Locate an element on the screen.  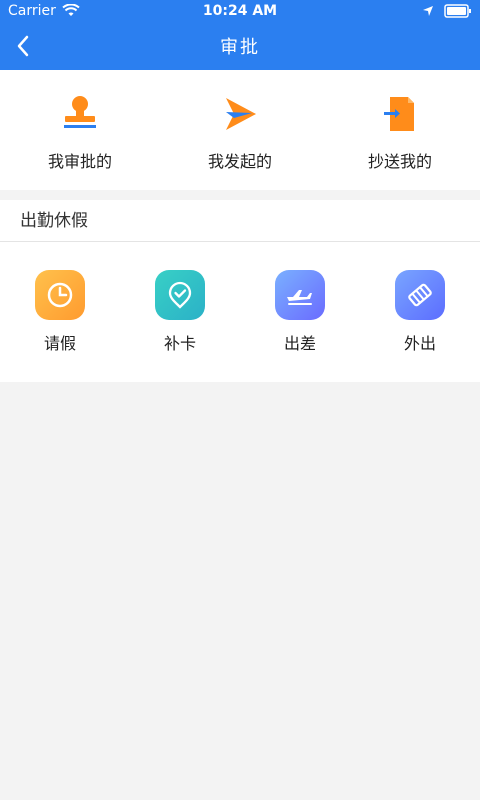
cc-to-me-item: 抄送我的 is located at coordinates (400, 133).